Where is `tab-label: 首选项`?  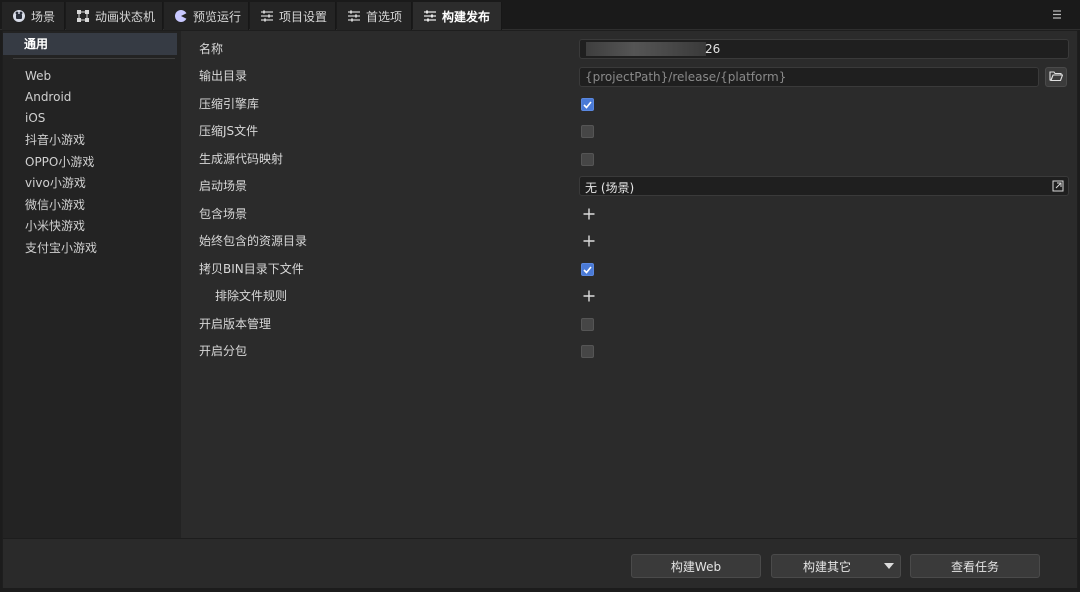
tab-label: 首选项 is located at coordinates (384, 16).